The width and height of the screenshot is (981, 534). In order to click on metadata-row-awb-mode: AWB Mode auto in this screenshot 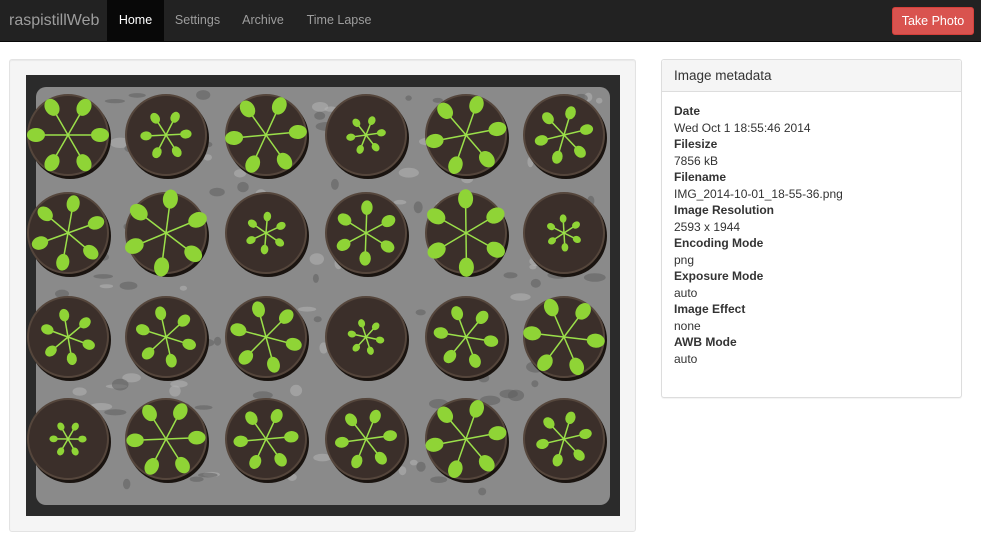, I will do `click(811, 350)`.